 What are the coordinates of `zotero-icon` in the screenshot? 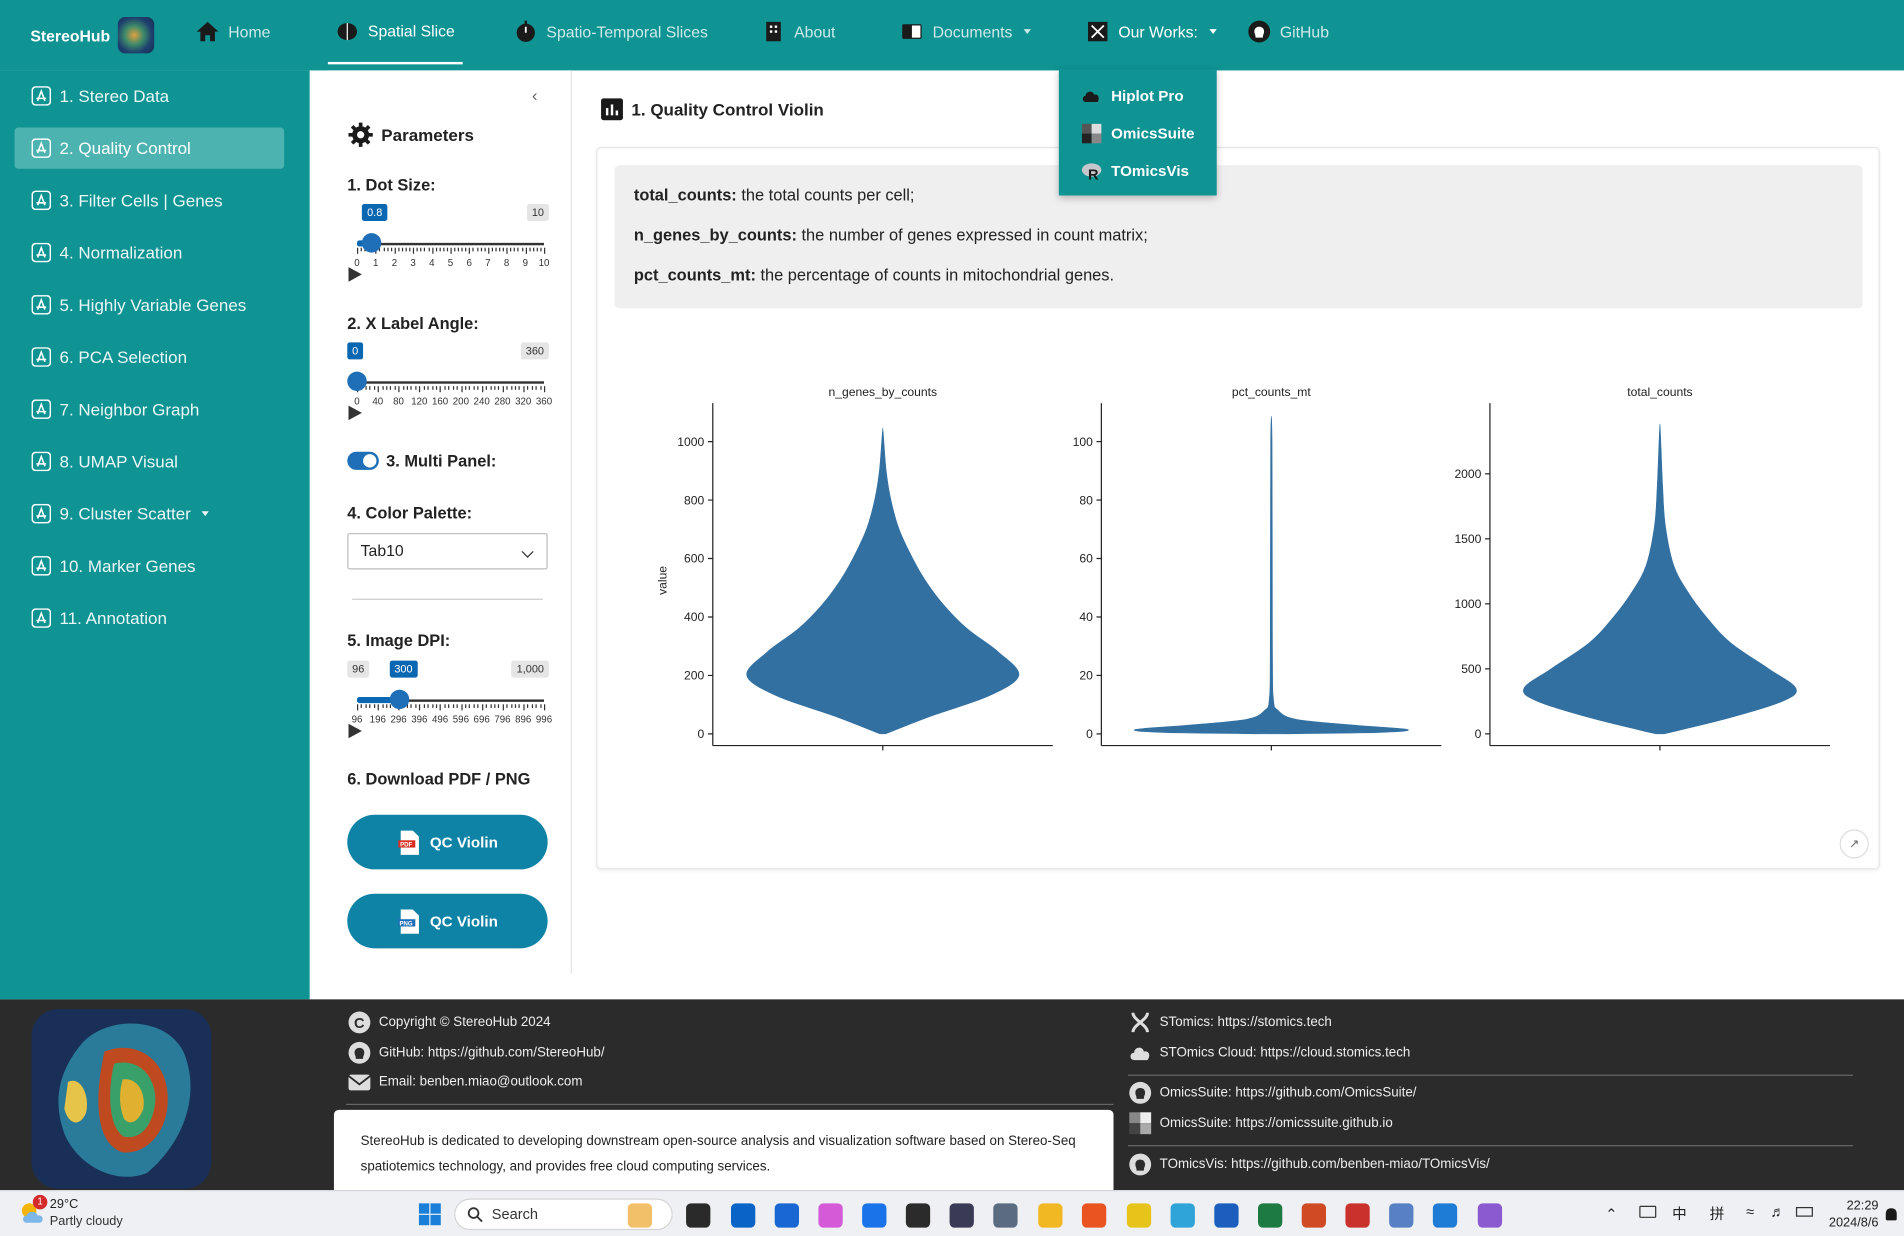 It's located at (1357, 1215).